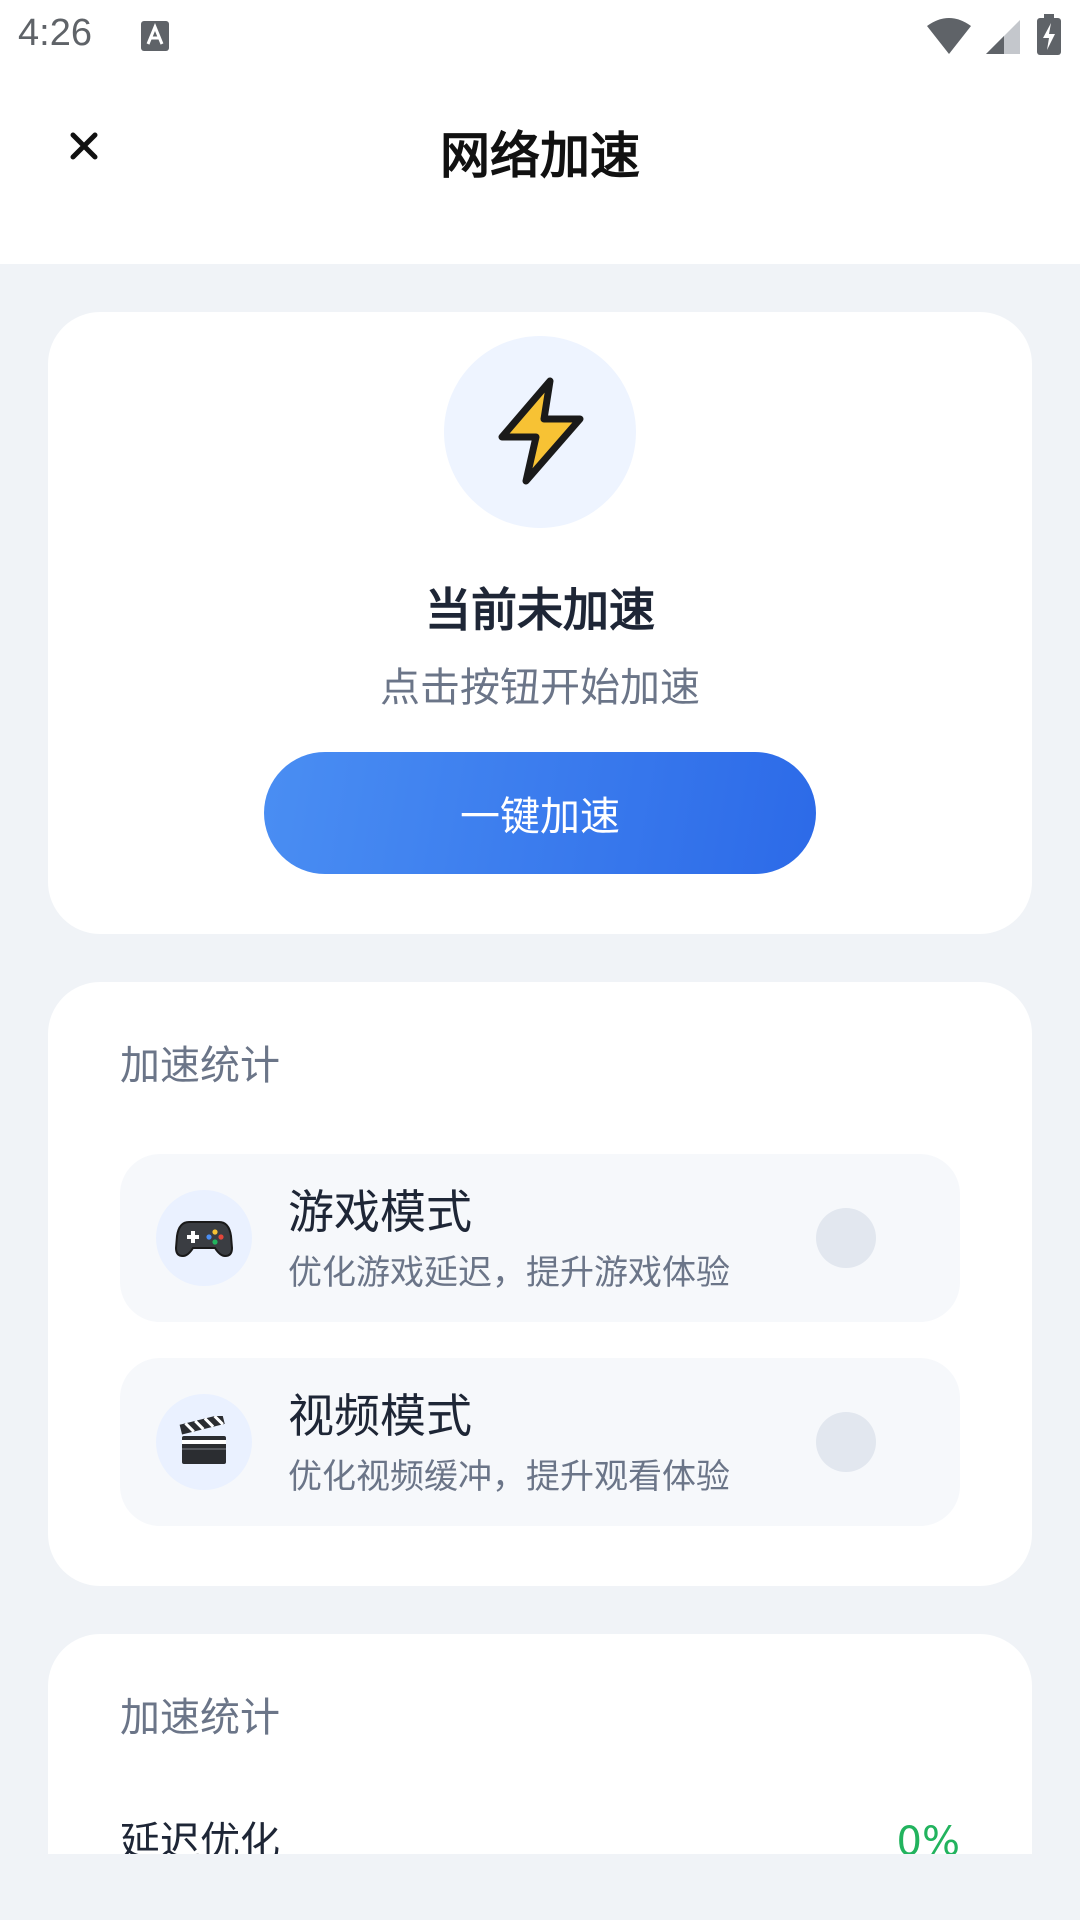  Describe the element at coordinates (846, 1238) in the screenshot. I see `game-mode-toggle` at that location.